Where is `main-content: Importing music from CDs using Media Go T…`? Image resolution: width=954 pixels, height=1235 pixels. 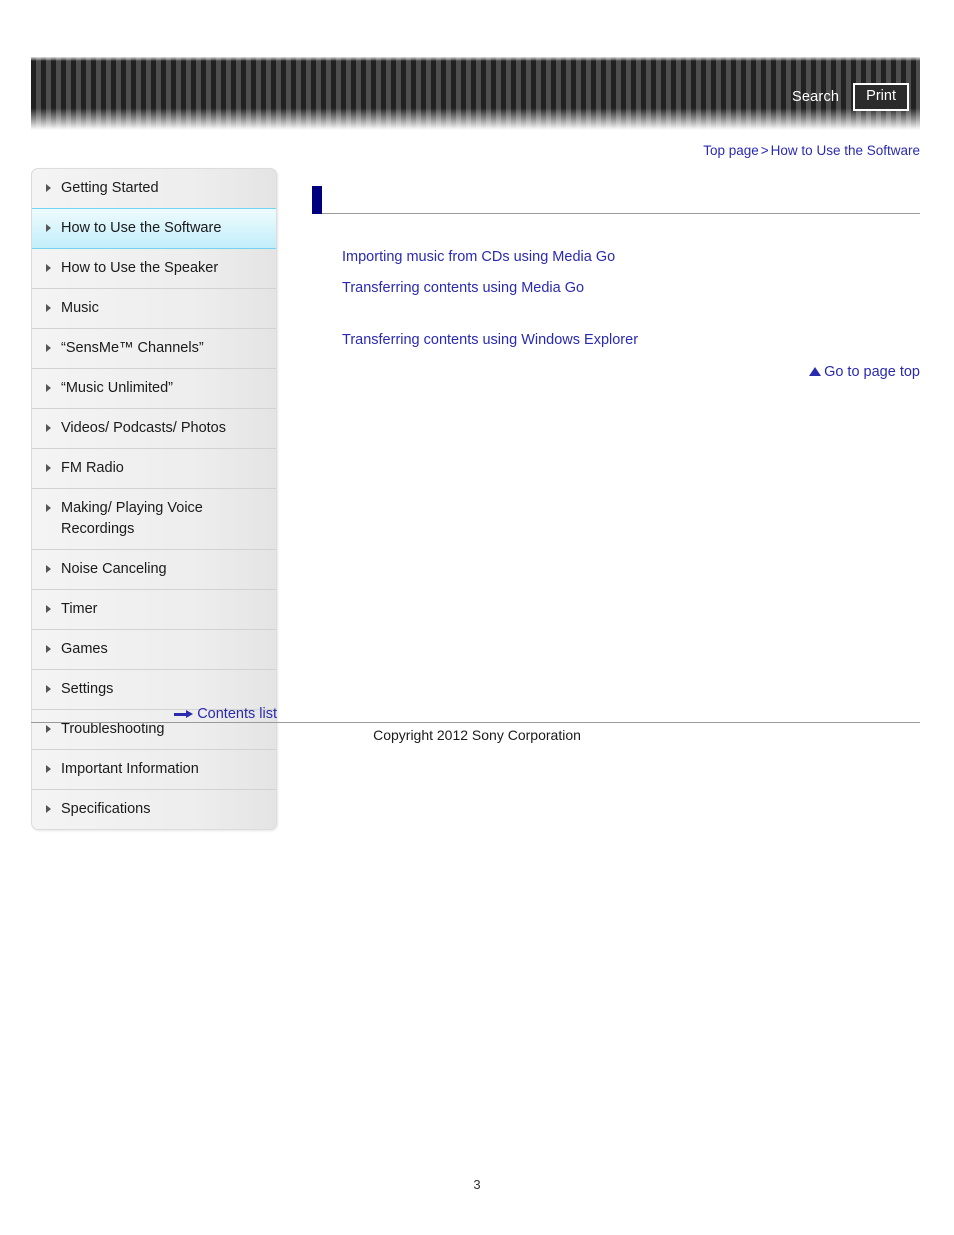
main-content: Importing music from CDs using Media Go T… is located at coordinates (616, 283).